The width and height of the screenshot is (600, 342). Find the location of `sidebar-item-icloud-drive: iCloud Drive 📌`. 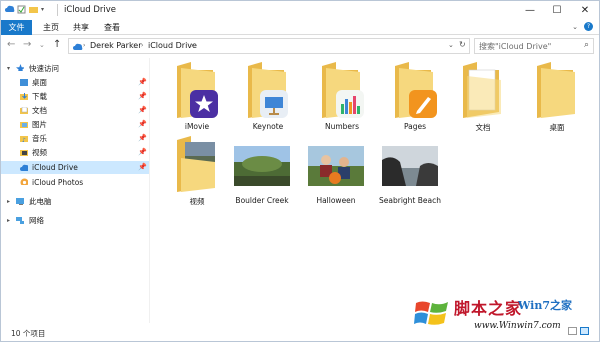

sidebar-item-icloud-drive: iCloud Drive 📌 is located at coordinates (75, 167).